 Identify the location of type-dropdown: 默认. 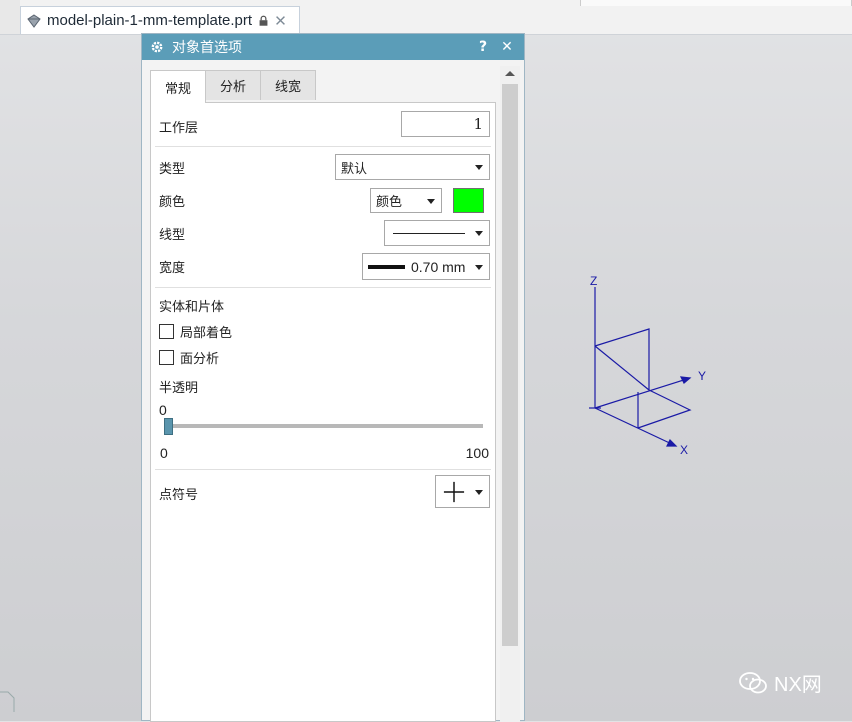
(412, 167).